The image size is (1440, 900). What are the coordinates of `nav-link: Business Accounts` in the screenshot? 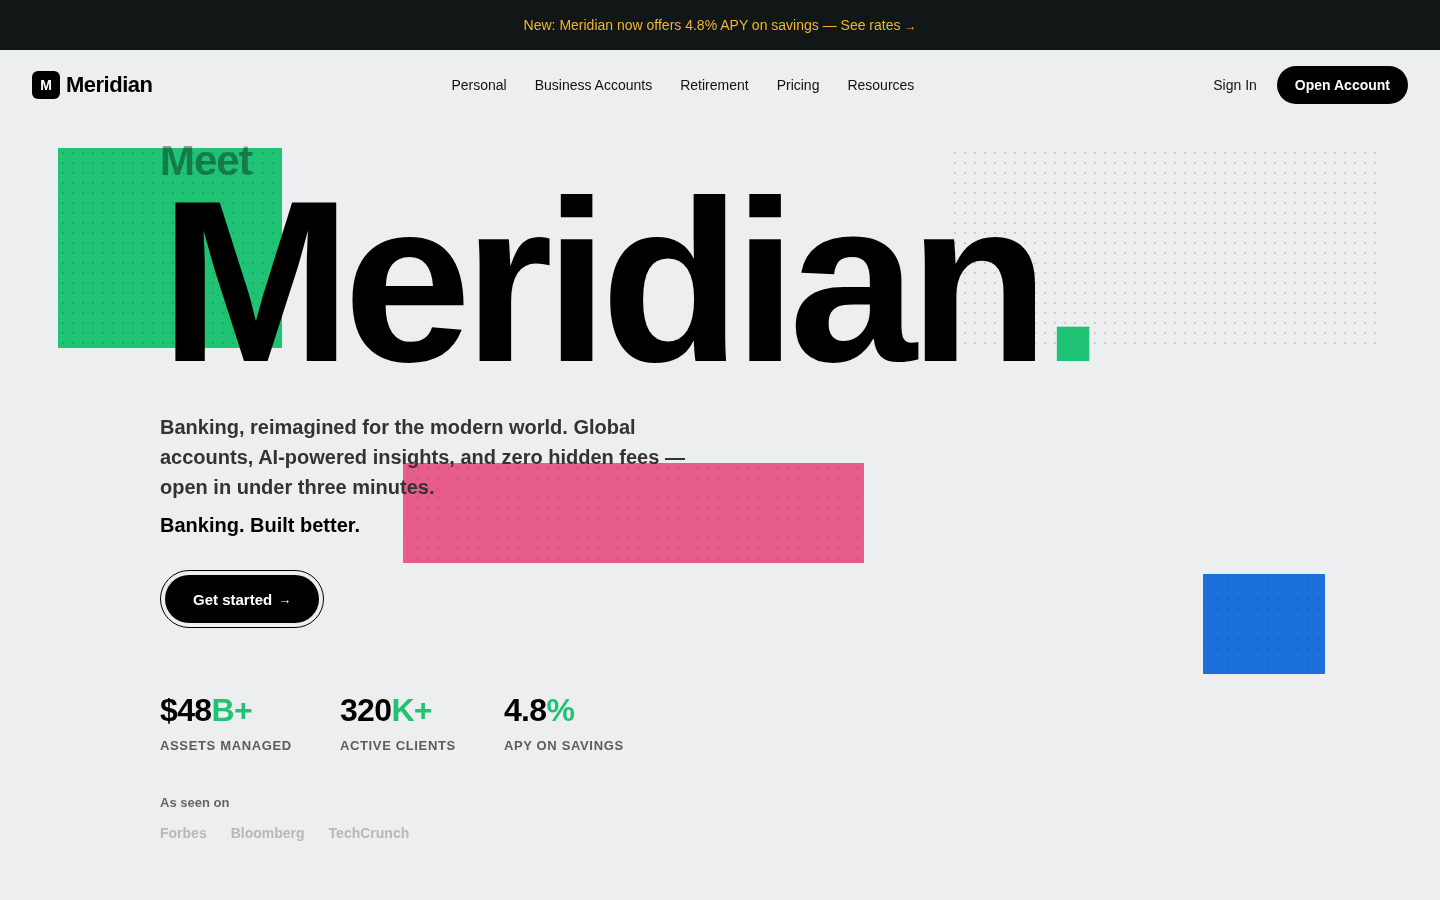 It's located at (593, 85).